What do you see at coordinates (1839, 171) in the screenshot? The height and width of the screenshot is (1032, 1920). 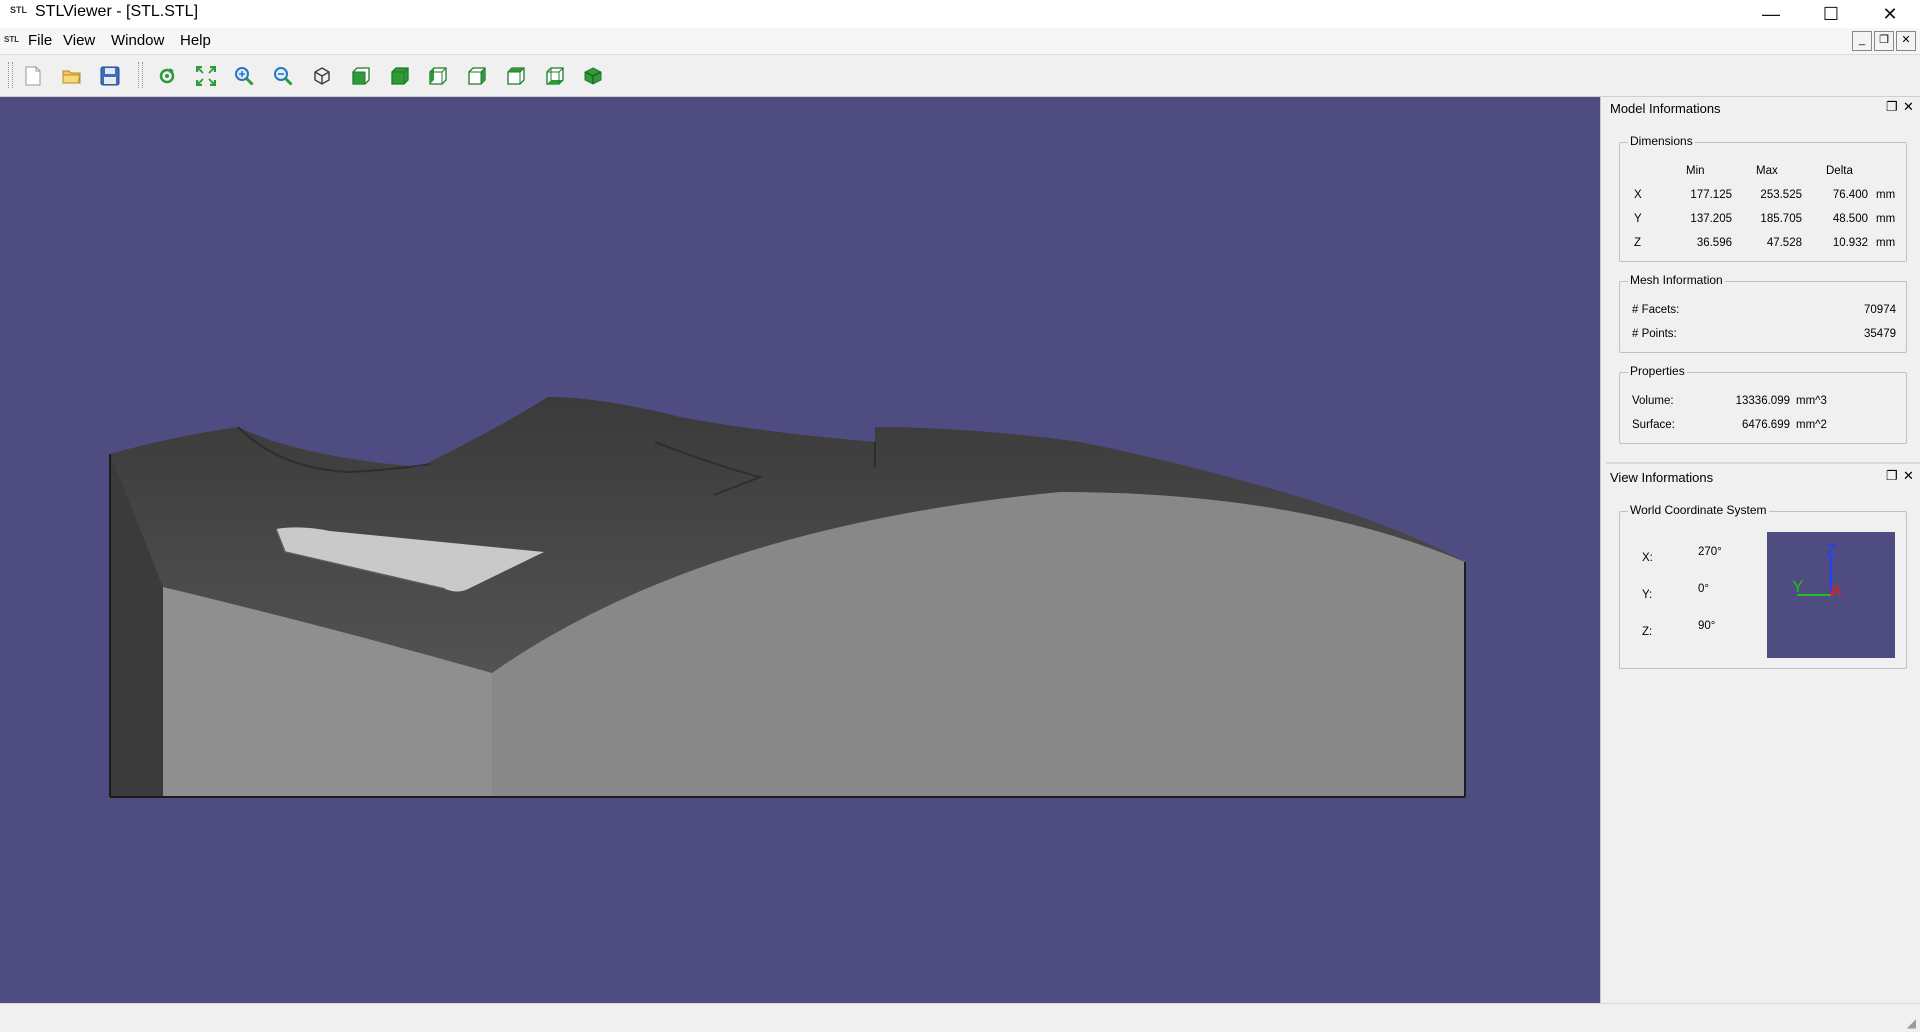 I see `col-header-delta: Delta` at bounding box center [1839, 171].